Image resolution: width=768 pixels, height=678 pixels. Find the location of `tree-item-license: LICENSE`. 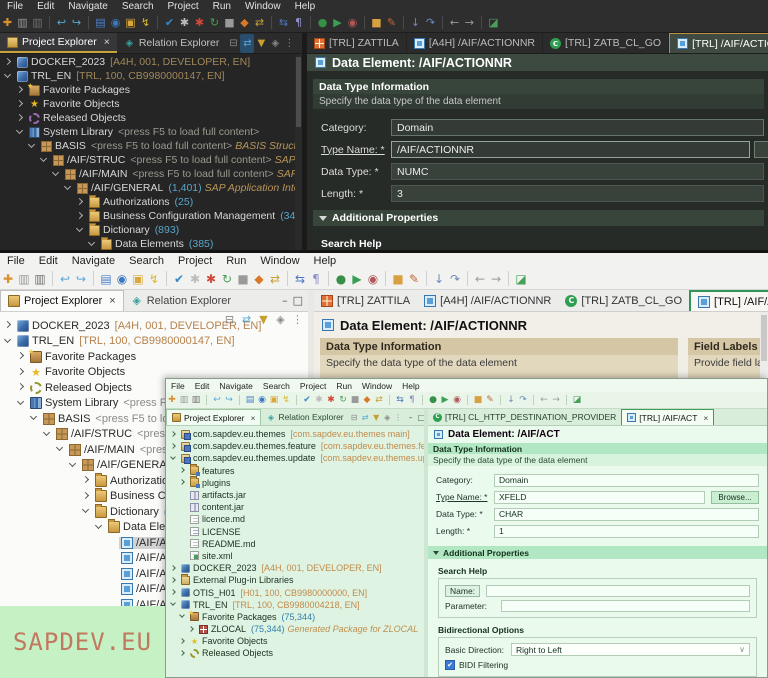

tree-item-license: LICENSE is located at coordinates (295, 532).